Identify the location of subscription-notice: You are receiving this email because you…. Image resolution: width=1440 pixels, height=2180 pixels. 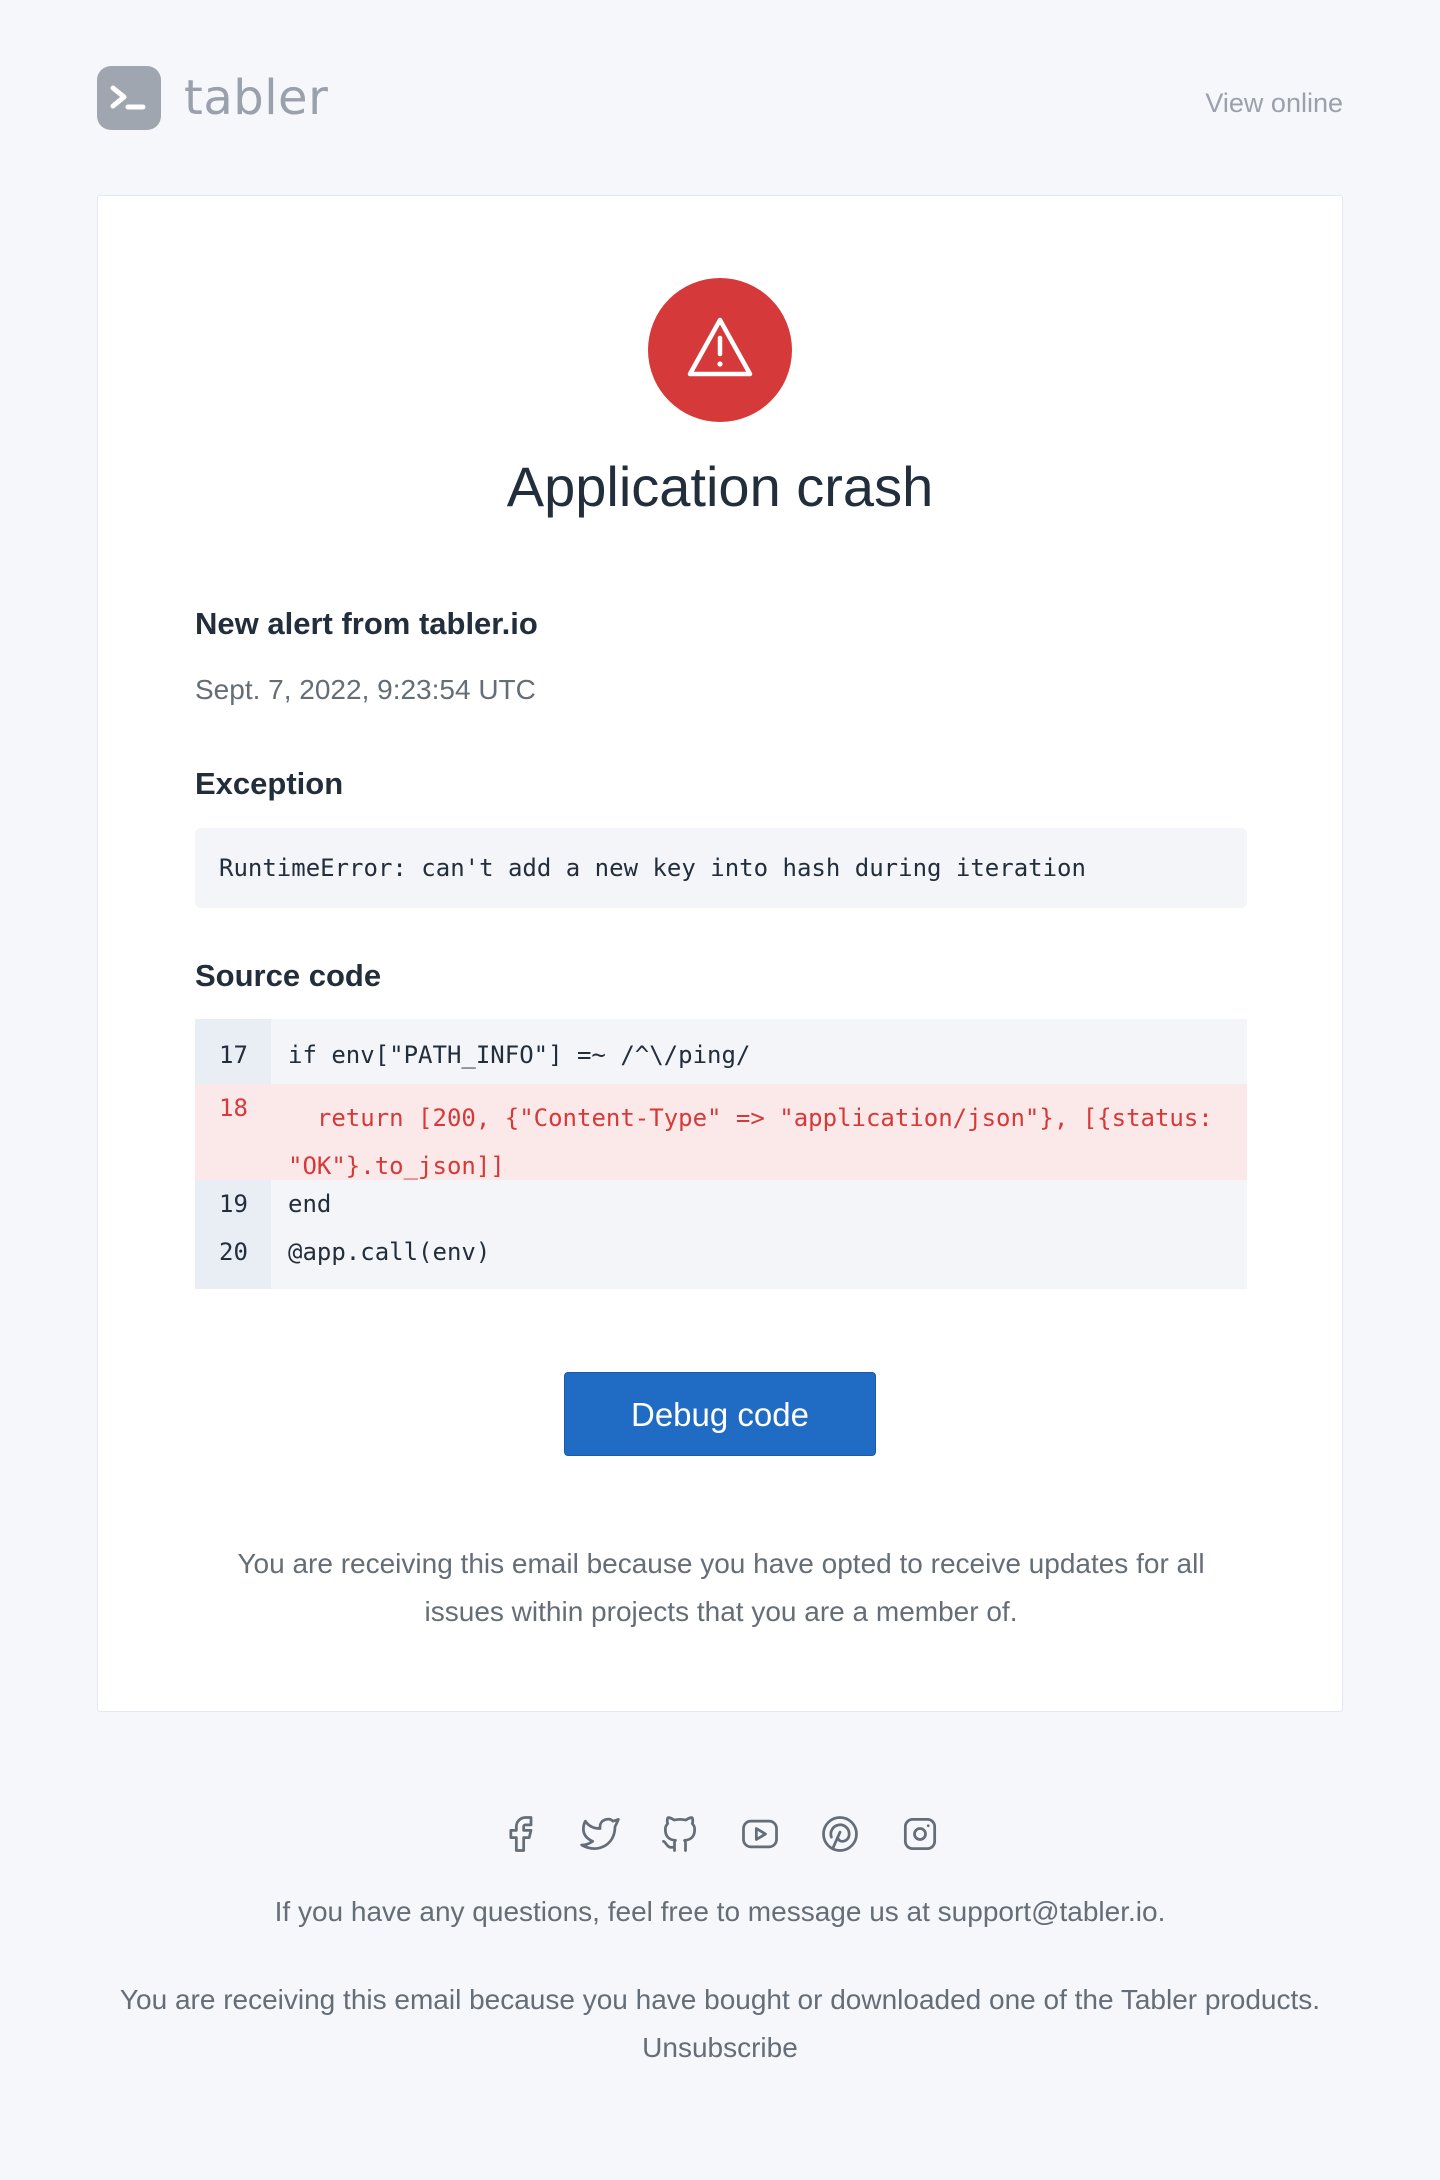
(721, 1587).